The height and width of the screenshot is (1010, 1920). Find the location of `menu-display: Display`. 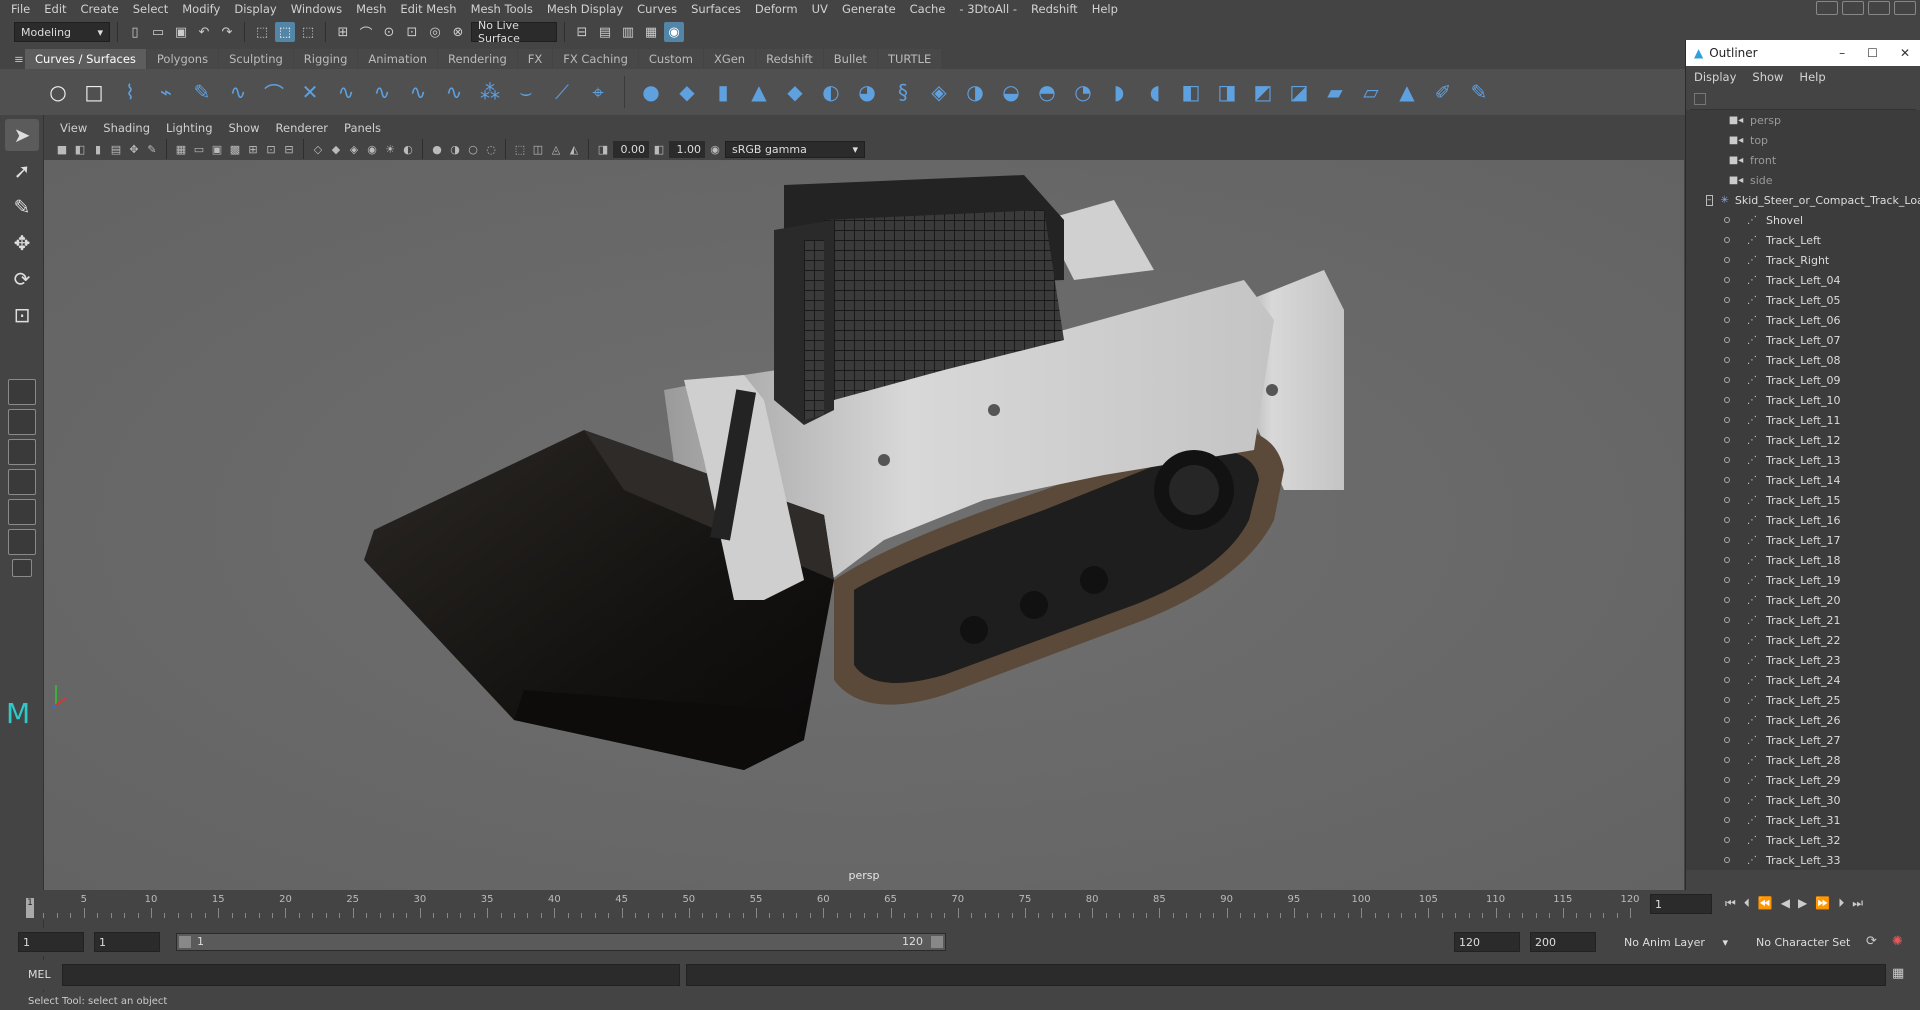

menu-display: Display is located at coordinates (255, 9).